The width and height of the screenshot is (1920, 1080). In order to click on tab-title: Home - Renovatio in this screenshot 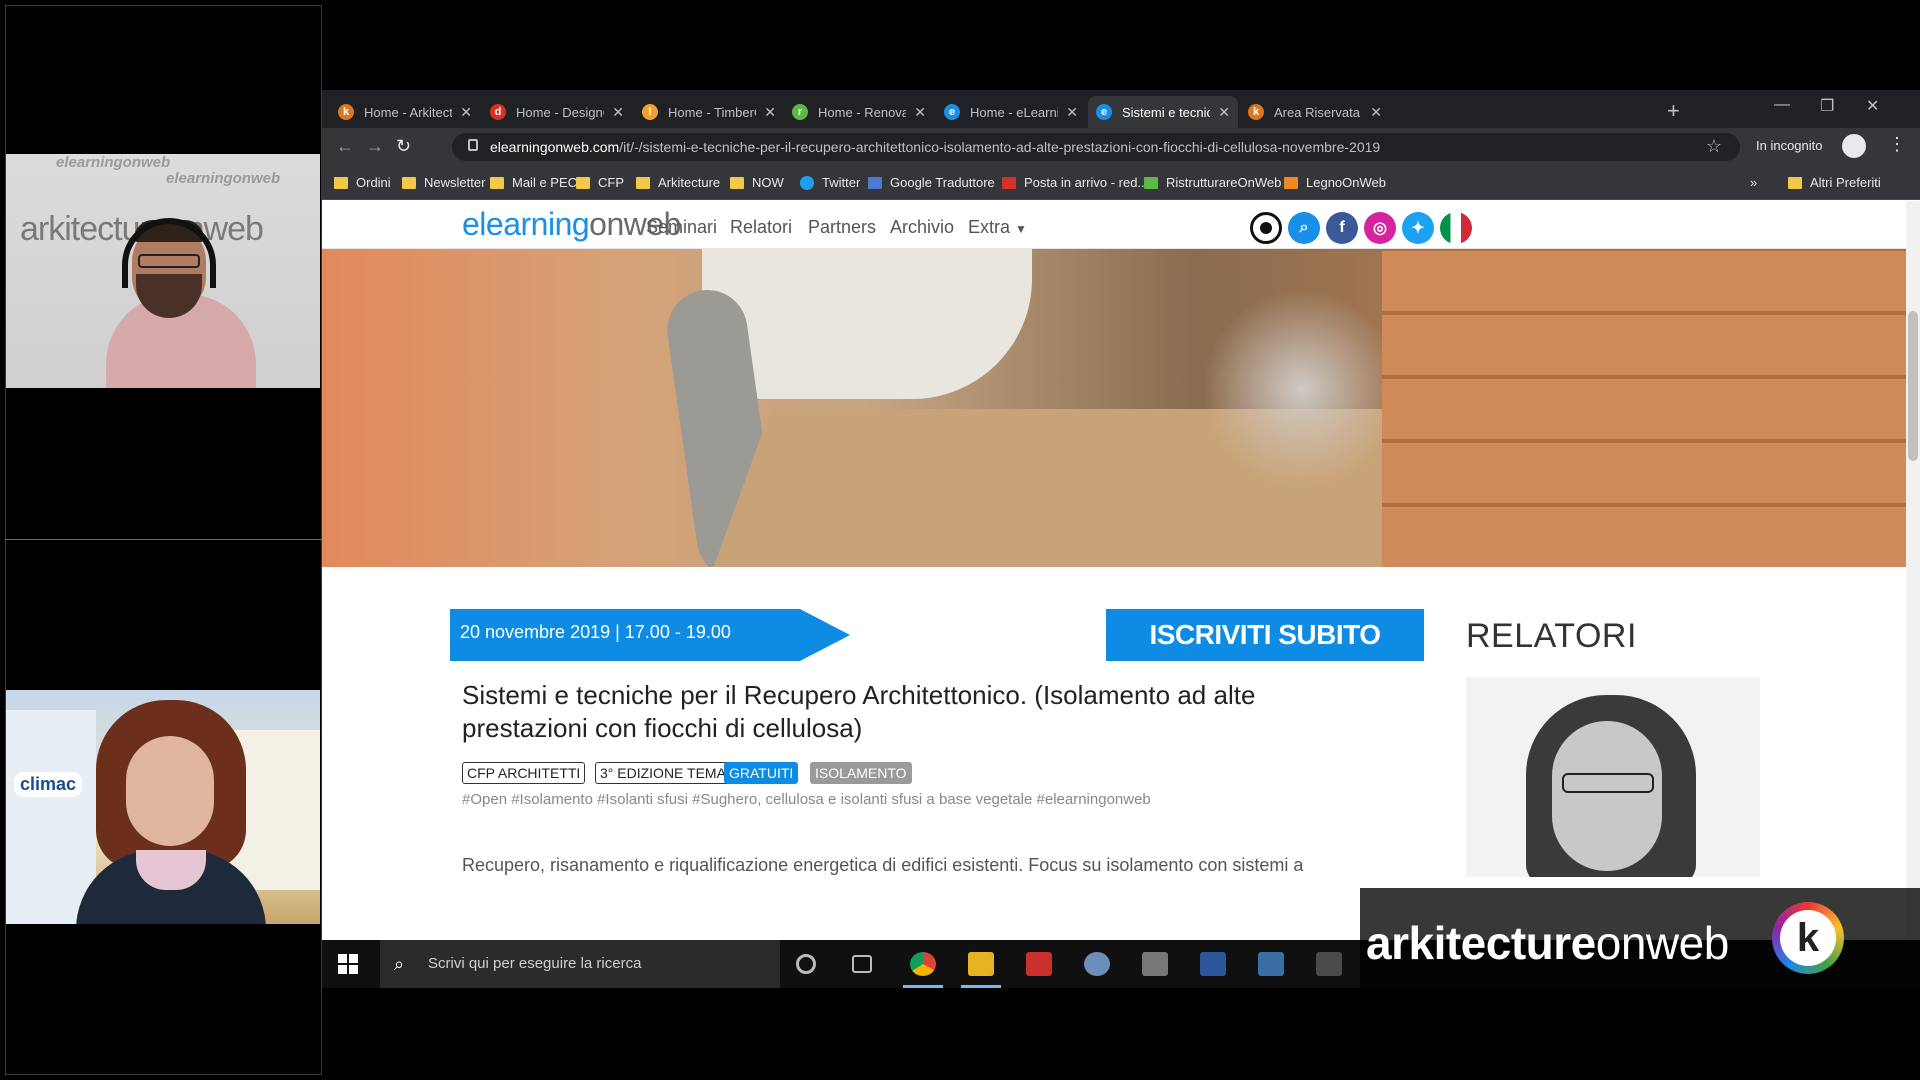, I will do `click(862, 112)`.